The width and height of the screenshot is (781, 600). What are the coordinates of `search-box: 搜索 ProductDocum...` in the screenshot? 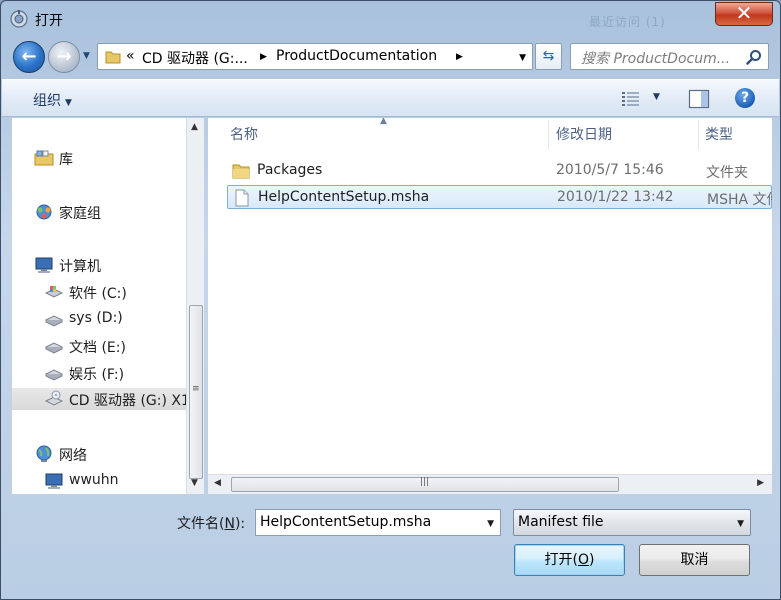 It's located at (669, 56).